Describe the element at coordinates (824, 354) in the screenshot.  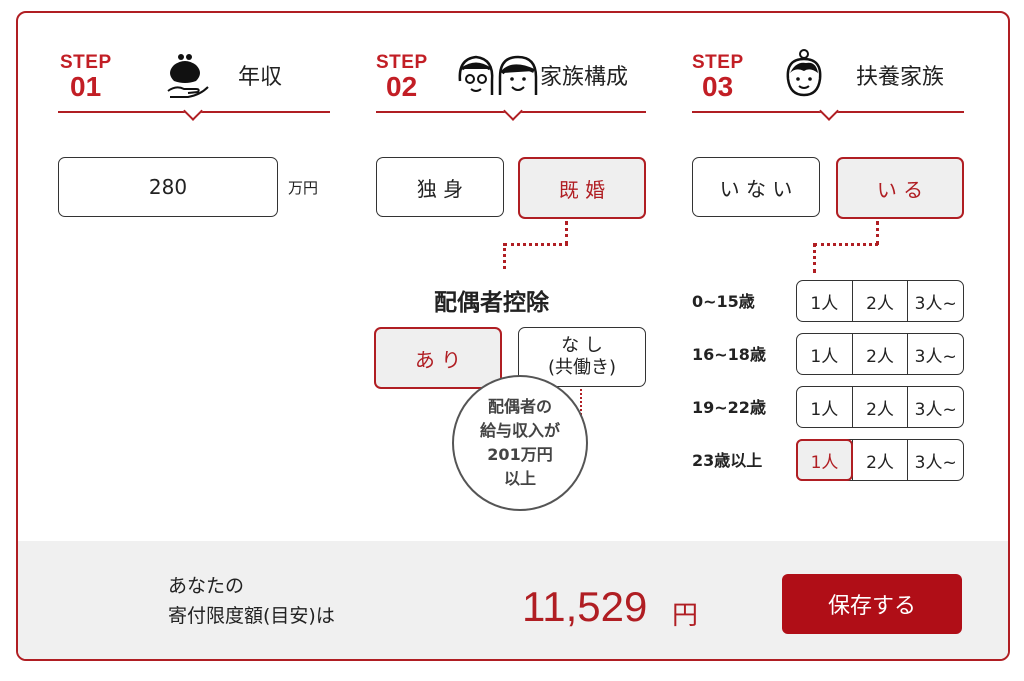
I see `age-16-18-option-1: 1人` at that location.